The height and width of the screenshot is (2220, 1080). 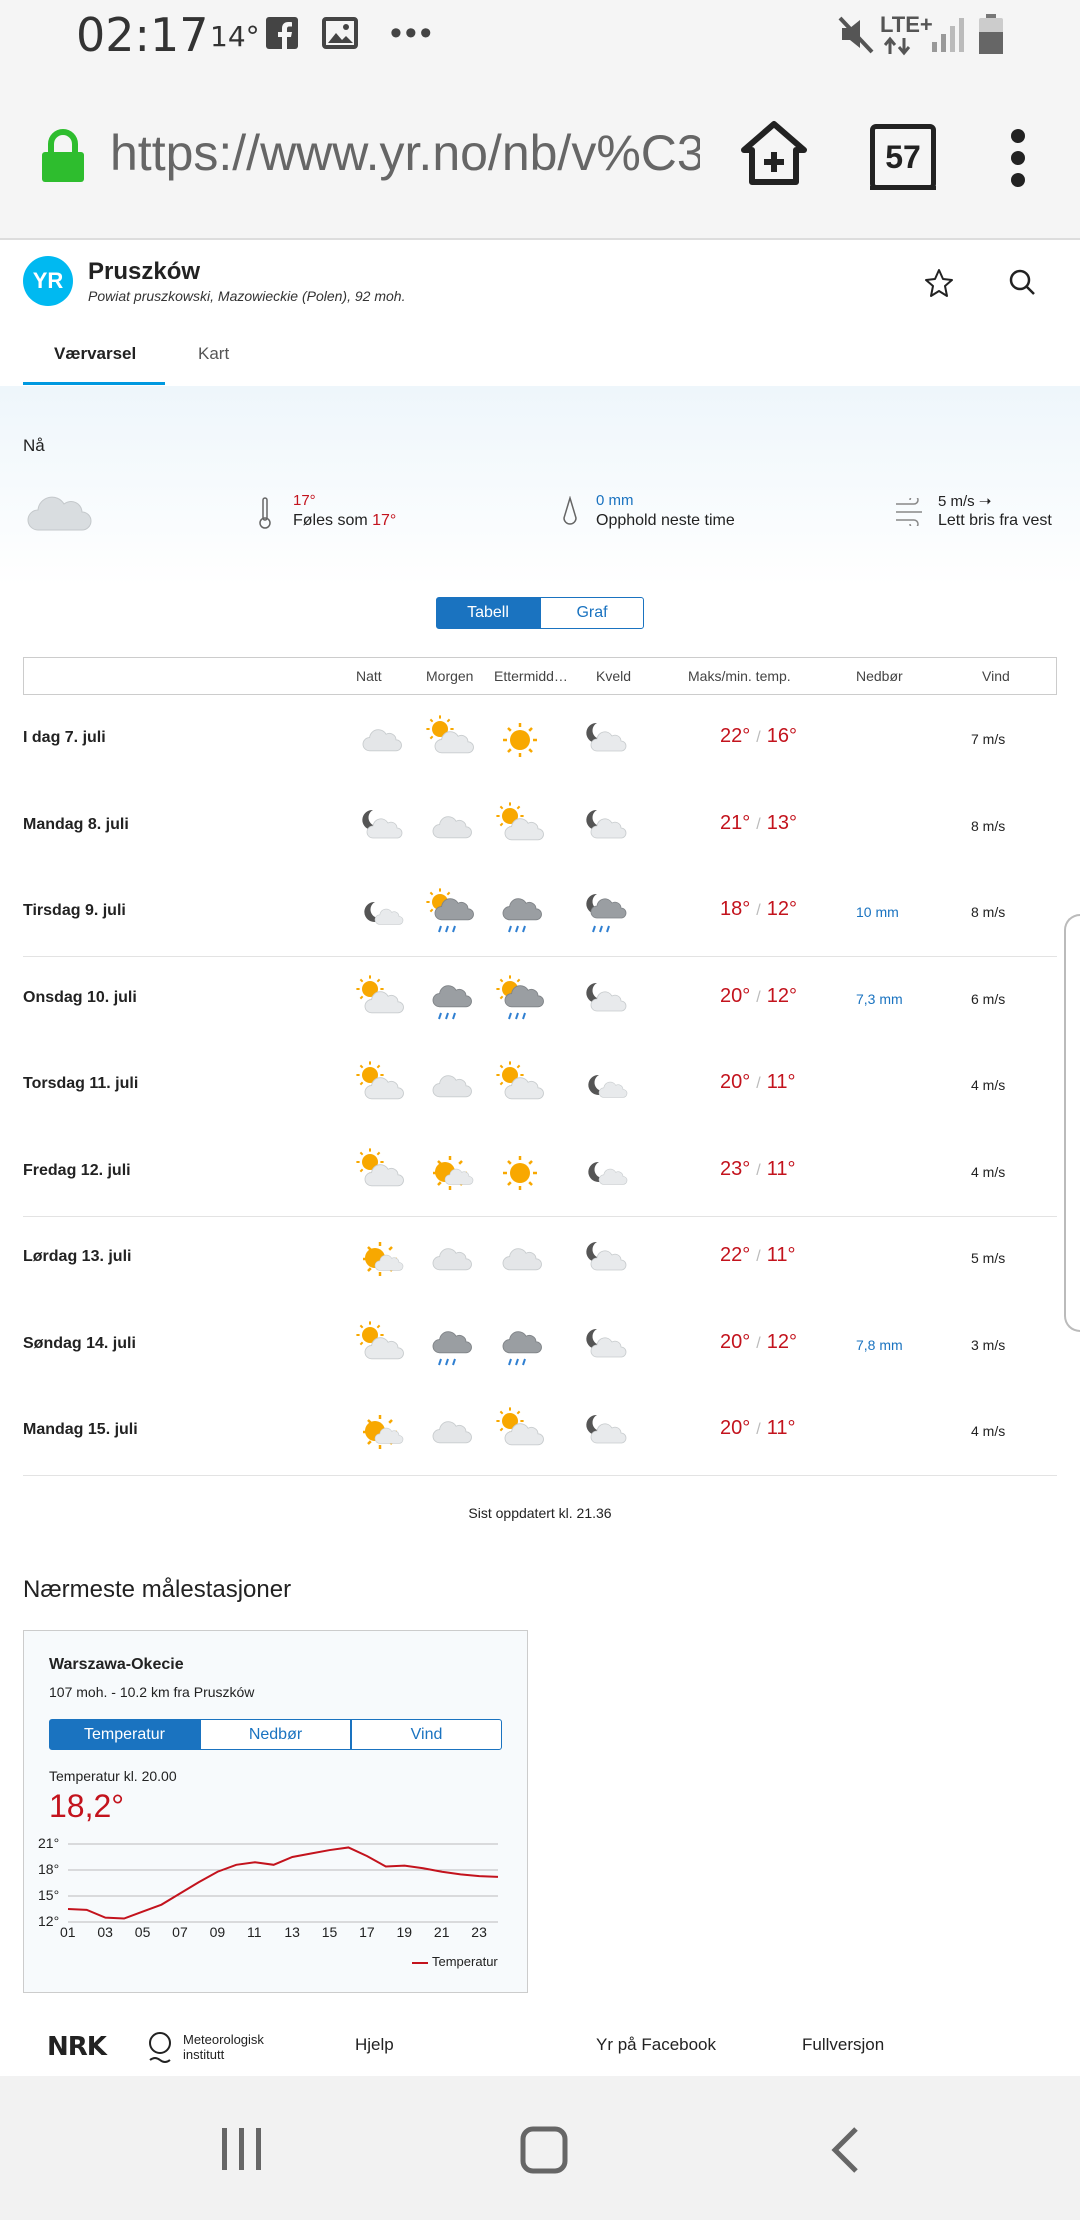 I want to click on station-tab-precipitation: Nedbør, so click(x=275, y=1734).